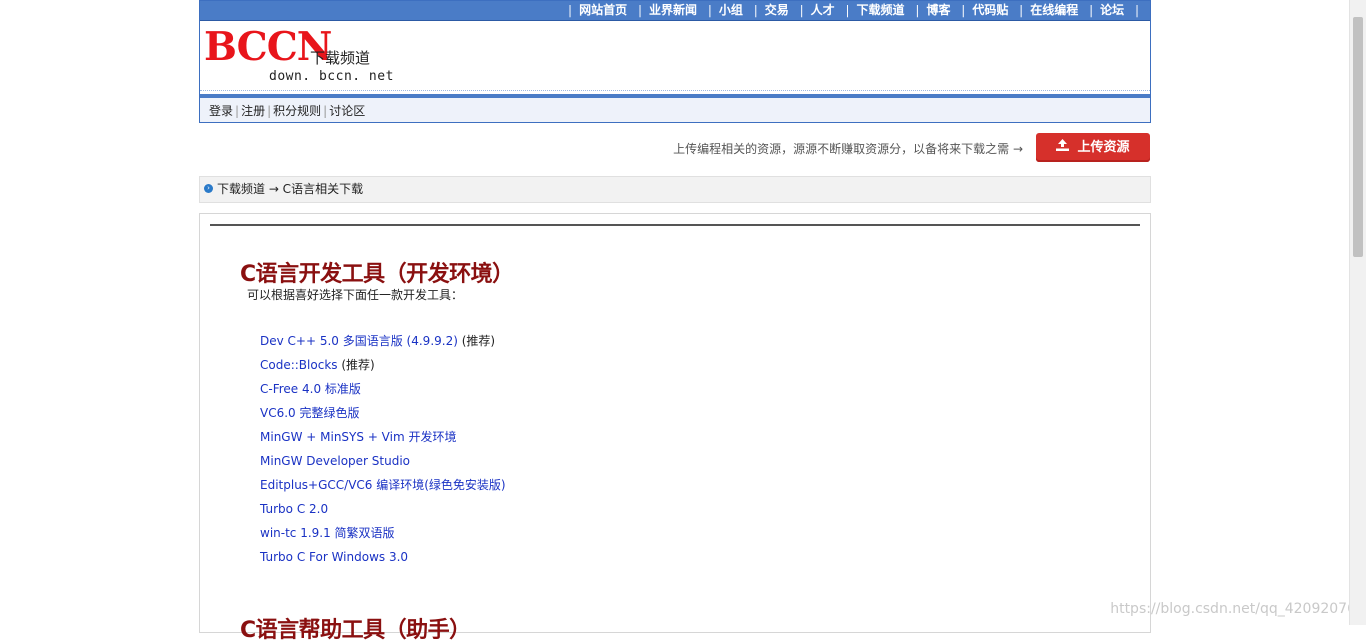  Describe the element at coordinates (777, 10) in the screenshot. I see `nav-trade: 交易` at that location.